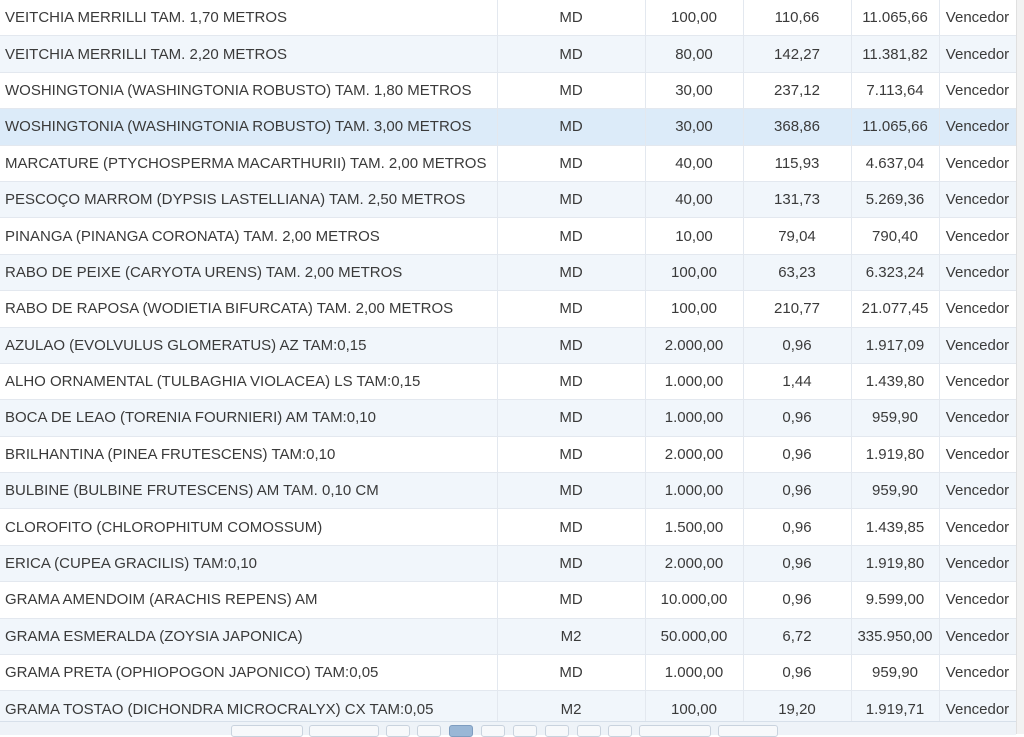  Describe the element at coordinates (895, 600) in the screenshot. I see `total-value-cell: 9.599,00` at that location.